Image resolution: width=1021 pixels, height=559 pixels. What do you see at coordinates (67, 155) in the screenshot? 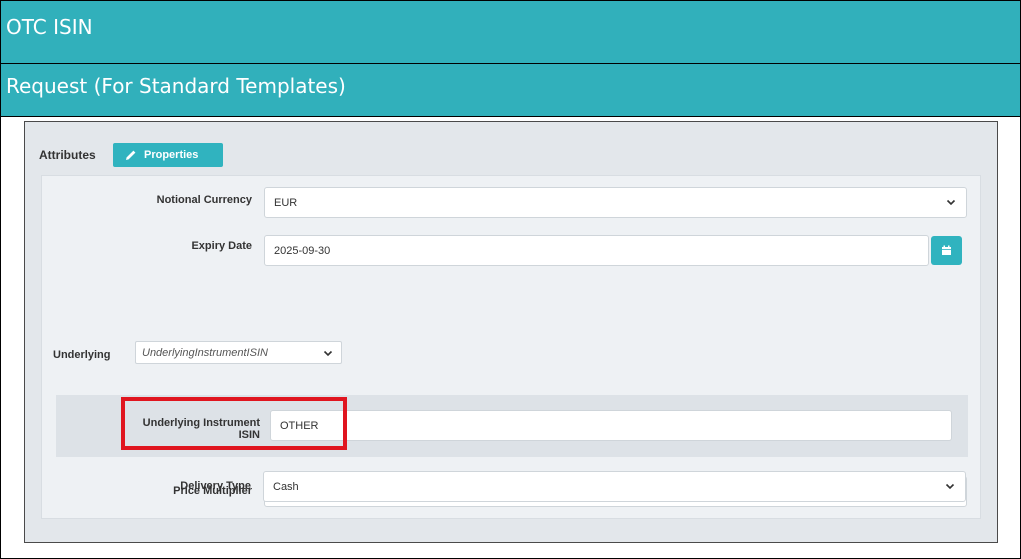
I see `attributes-label: Attributes` at bounding box center [67, 155].